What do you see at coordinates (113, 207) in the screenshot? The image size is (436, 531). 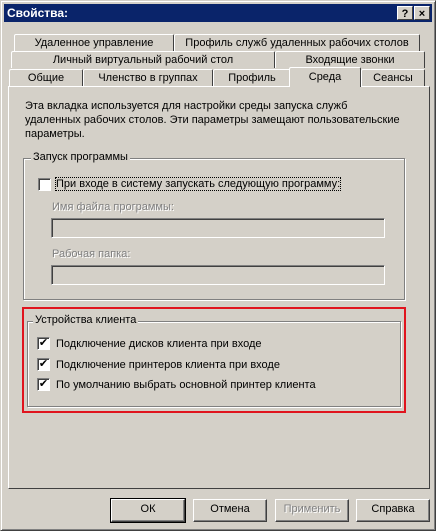 I see `program-filename-label: Имя файла программы:` at bounding box center [113, 207].